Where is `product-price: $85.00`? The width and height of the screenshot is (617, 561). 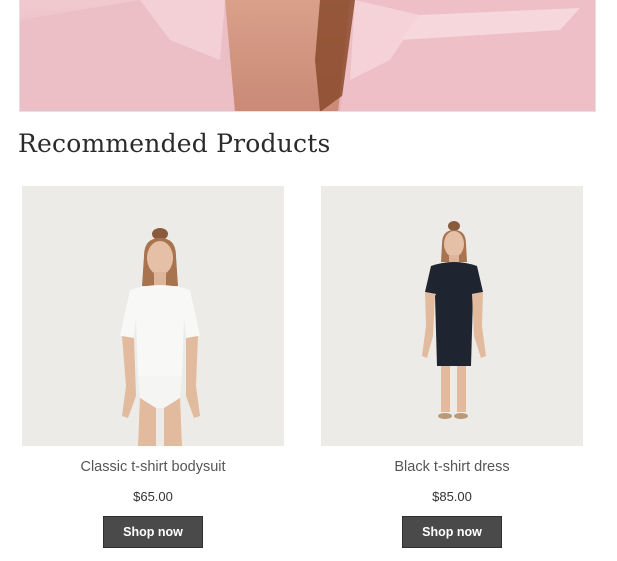 product-price: $85.00 is located at coordinates (452, 496).